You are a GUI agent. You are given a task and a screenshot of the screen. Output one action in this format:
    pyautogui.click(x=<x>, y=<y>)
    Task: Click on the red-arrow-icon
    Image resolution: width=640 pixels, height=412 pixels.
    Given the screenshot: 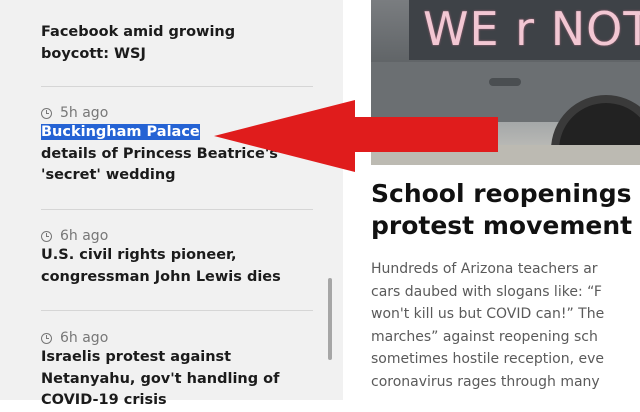 What is the action you would take?
    pyautogui.click(x=356, y=136)
    